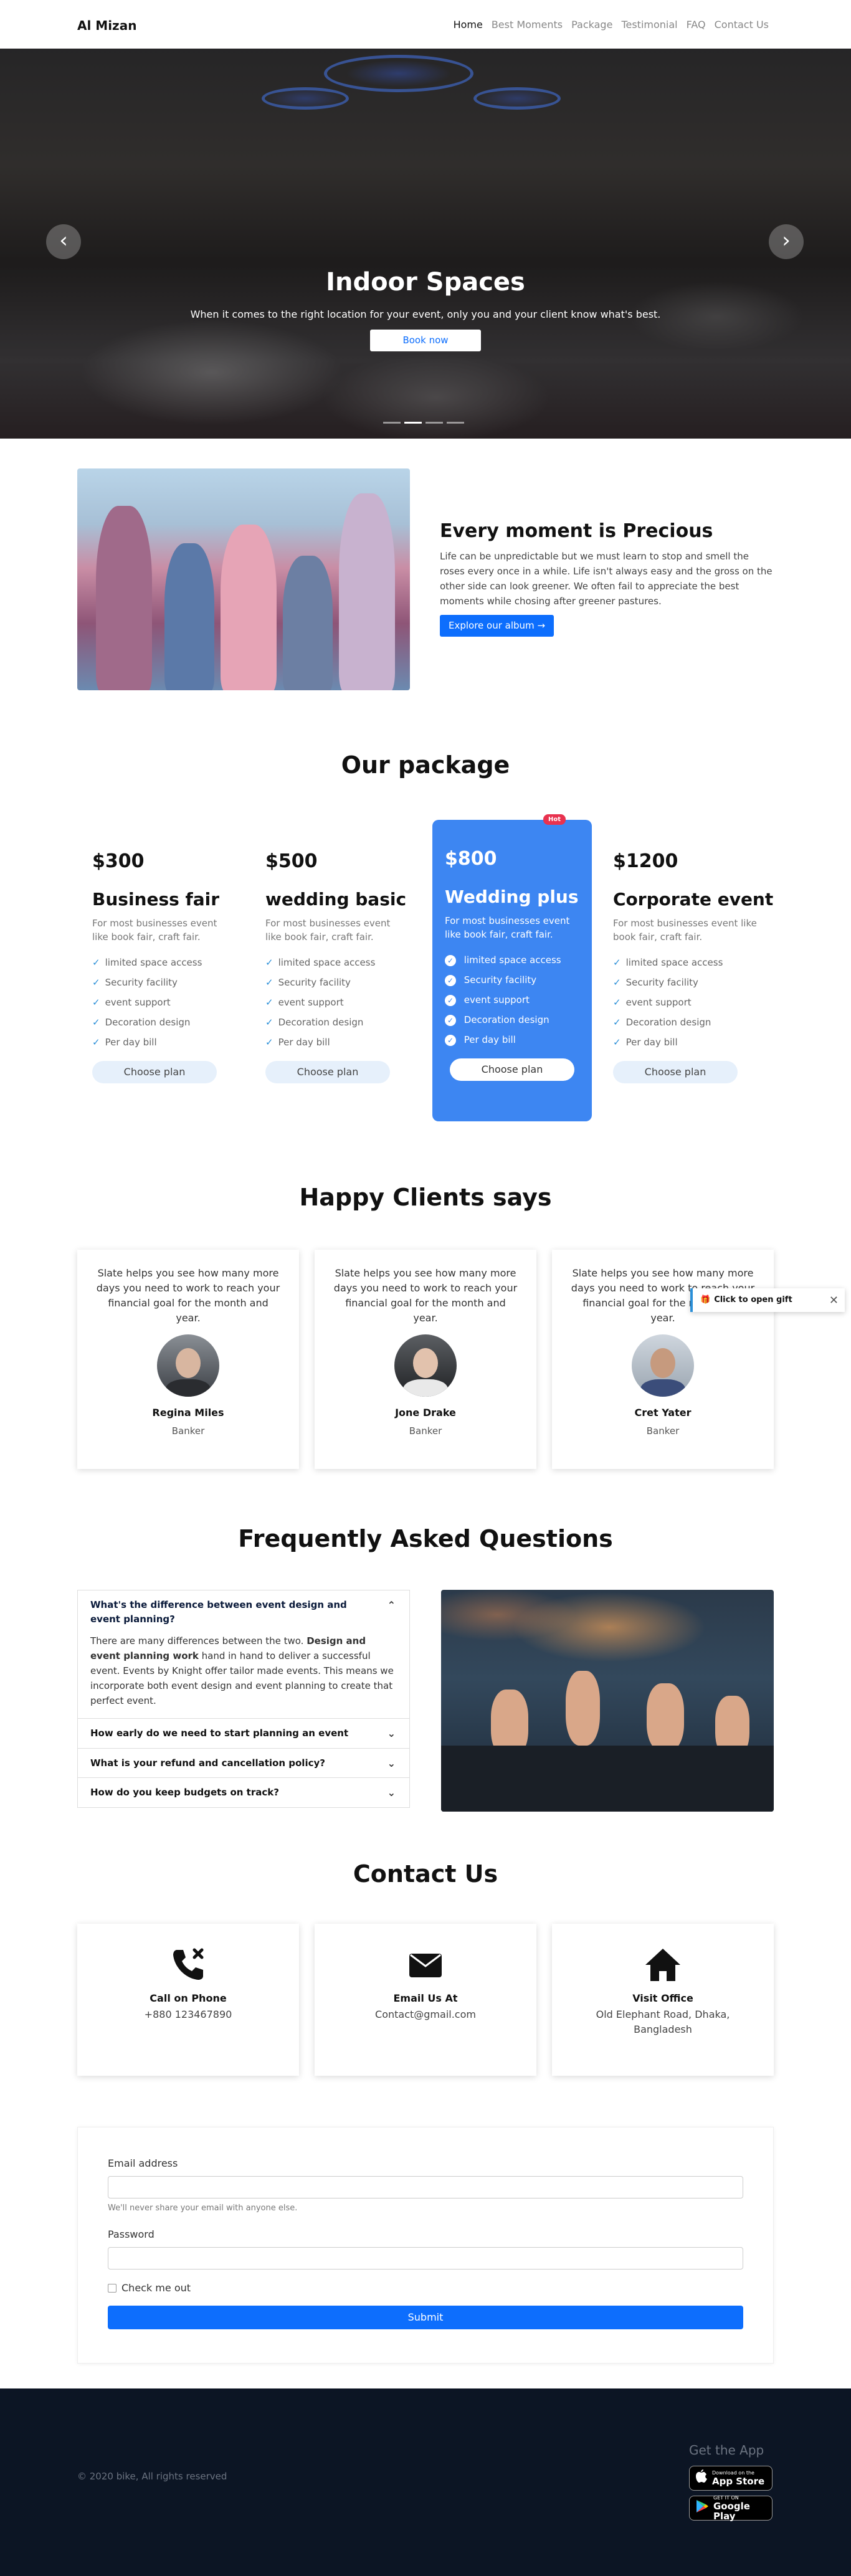 The height and width of the screenshot is (2576, 851). I want to click on package-price: $500, so click(291, 861).